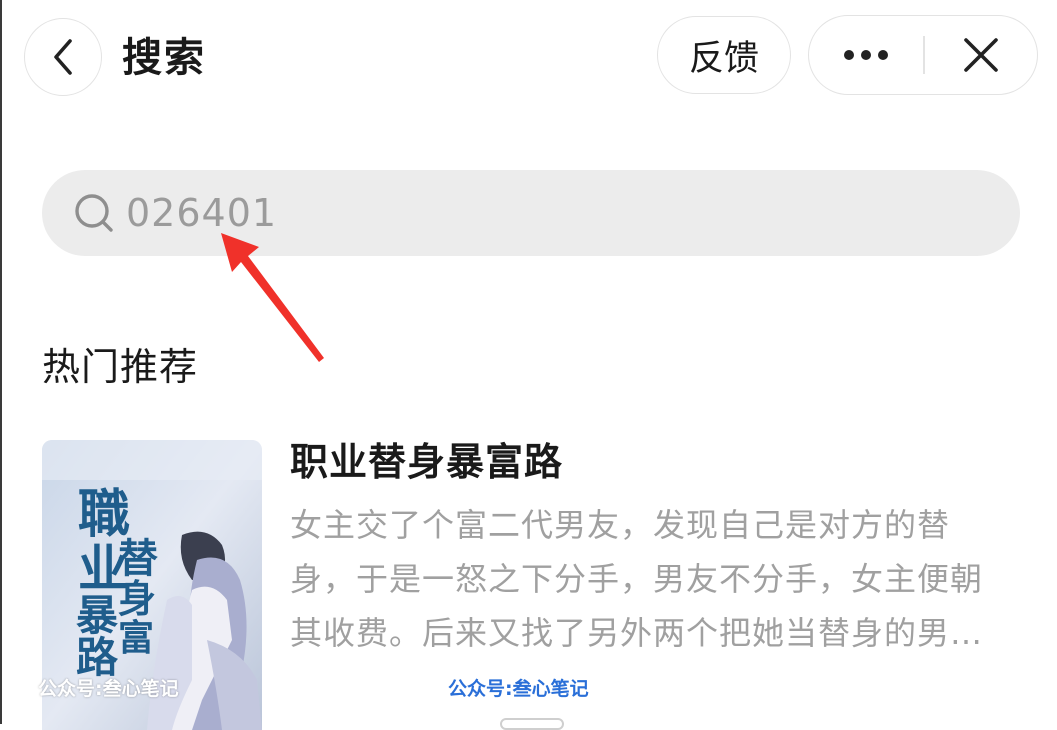 The height and width of the screenshot is (730, 1057). I want to click on search-bar, so click(531, 213).